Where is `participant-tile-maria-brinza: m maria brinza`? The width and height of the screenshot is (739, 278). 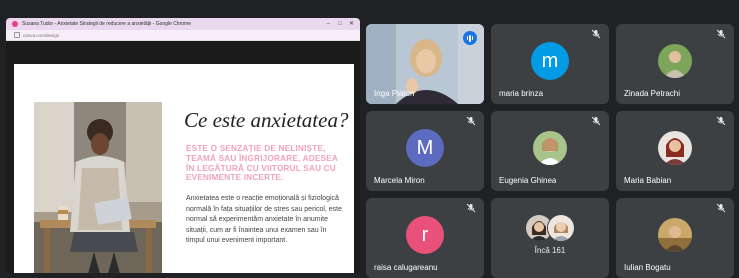 participant-tile-maria-brinza: m maria brinza is located at coordinates (550, 64).